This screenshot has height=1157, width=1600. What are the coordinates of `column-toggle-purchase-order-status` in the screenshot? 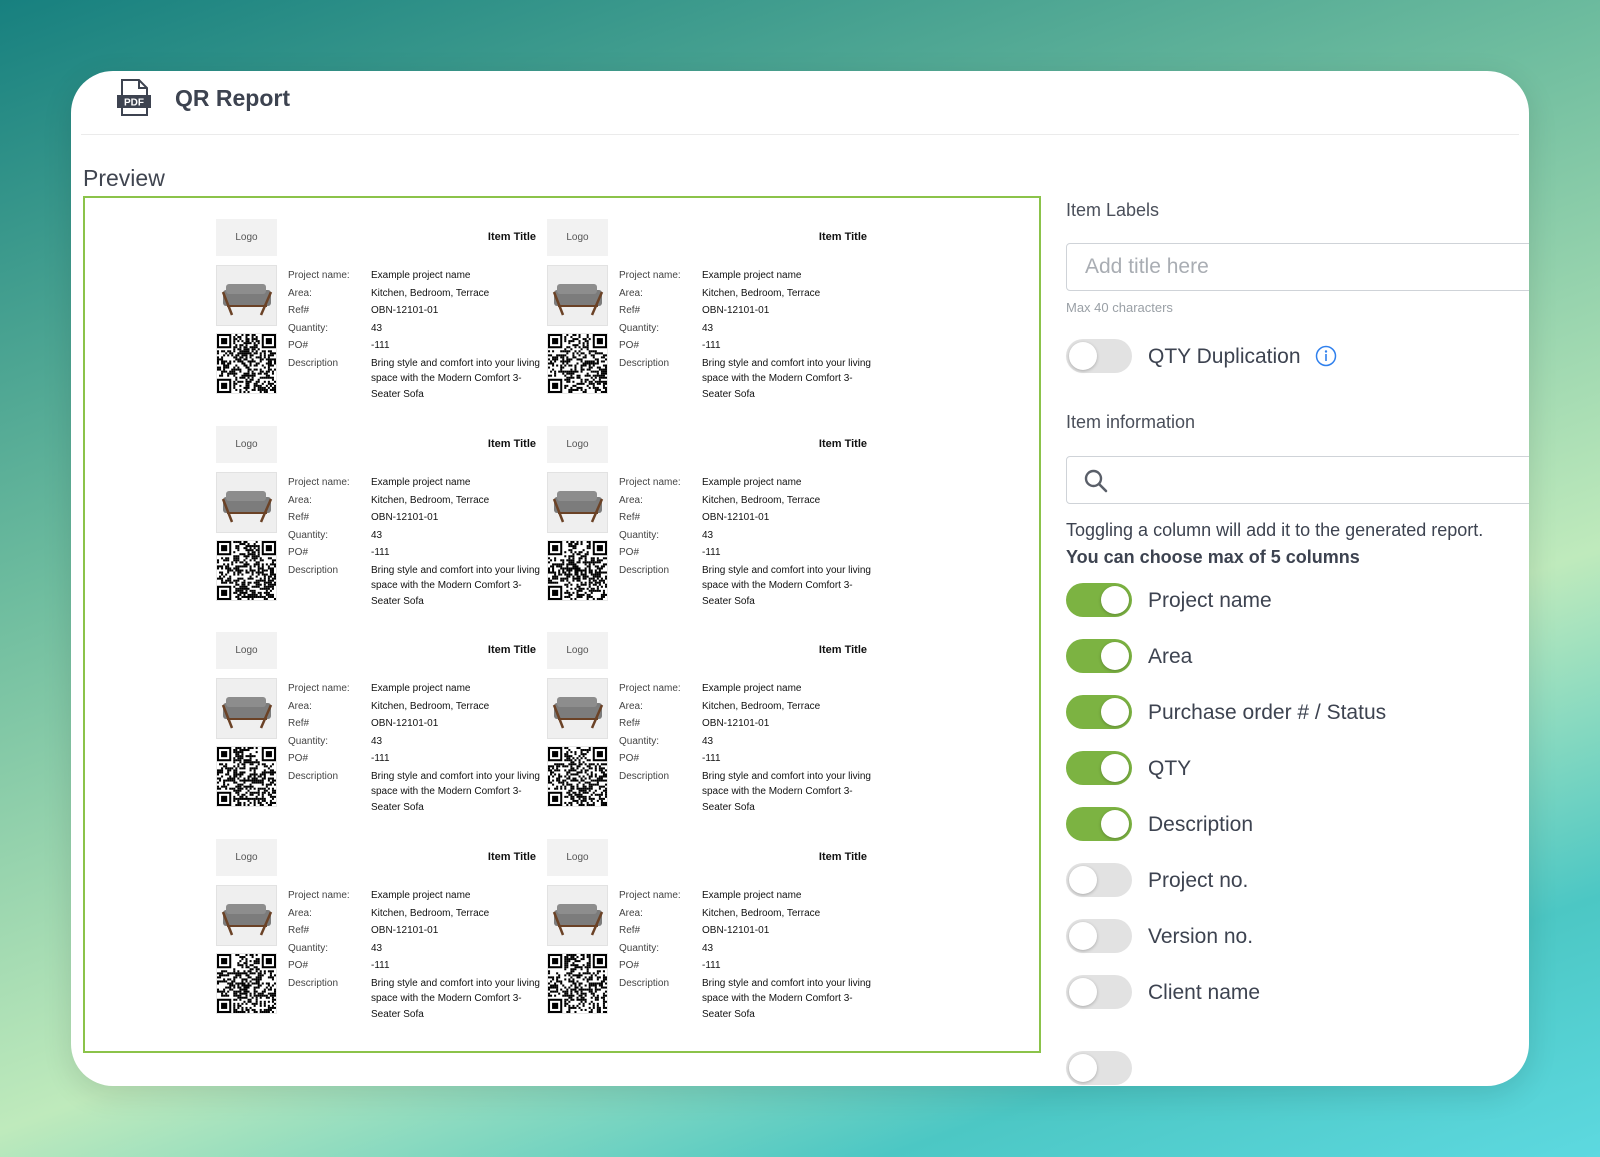 It's located at (1099, 712).